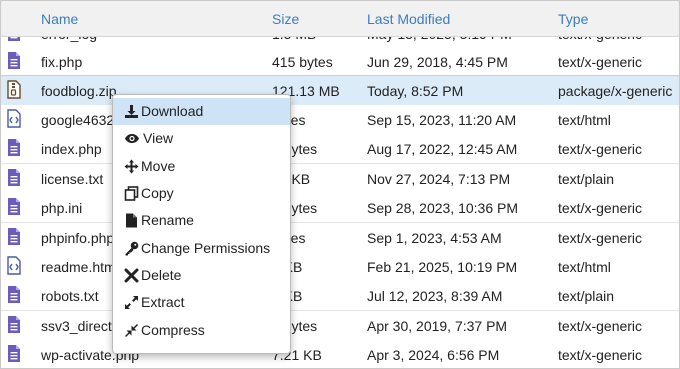 Image resolution: width=680 pixels, height=369 pixels. Describe the element at coordinates (71, 149) in the screenshot. I see `file-name: index.php` at that location.